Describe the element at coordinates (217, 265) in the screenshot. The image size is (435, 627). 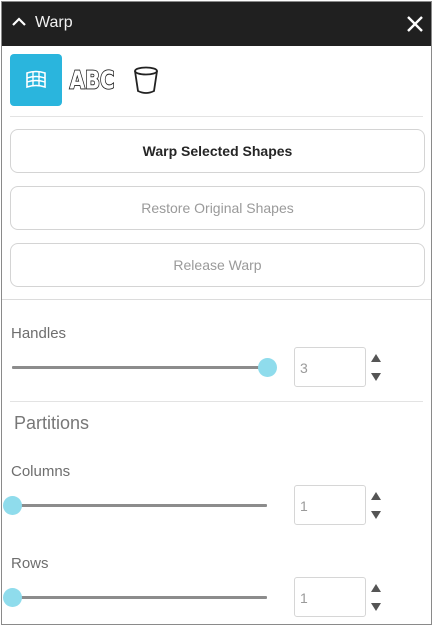
I see `release-warp-button: Release Warp` at that location.